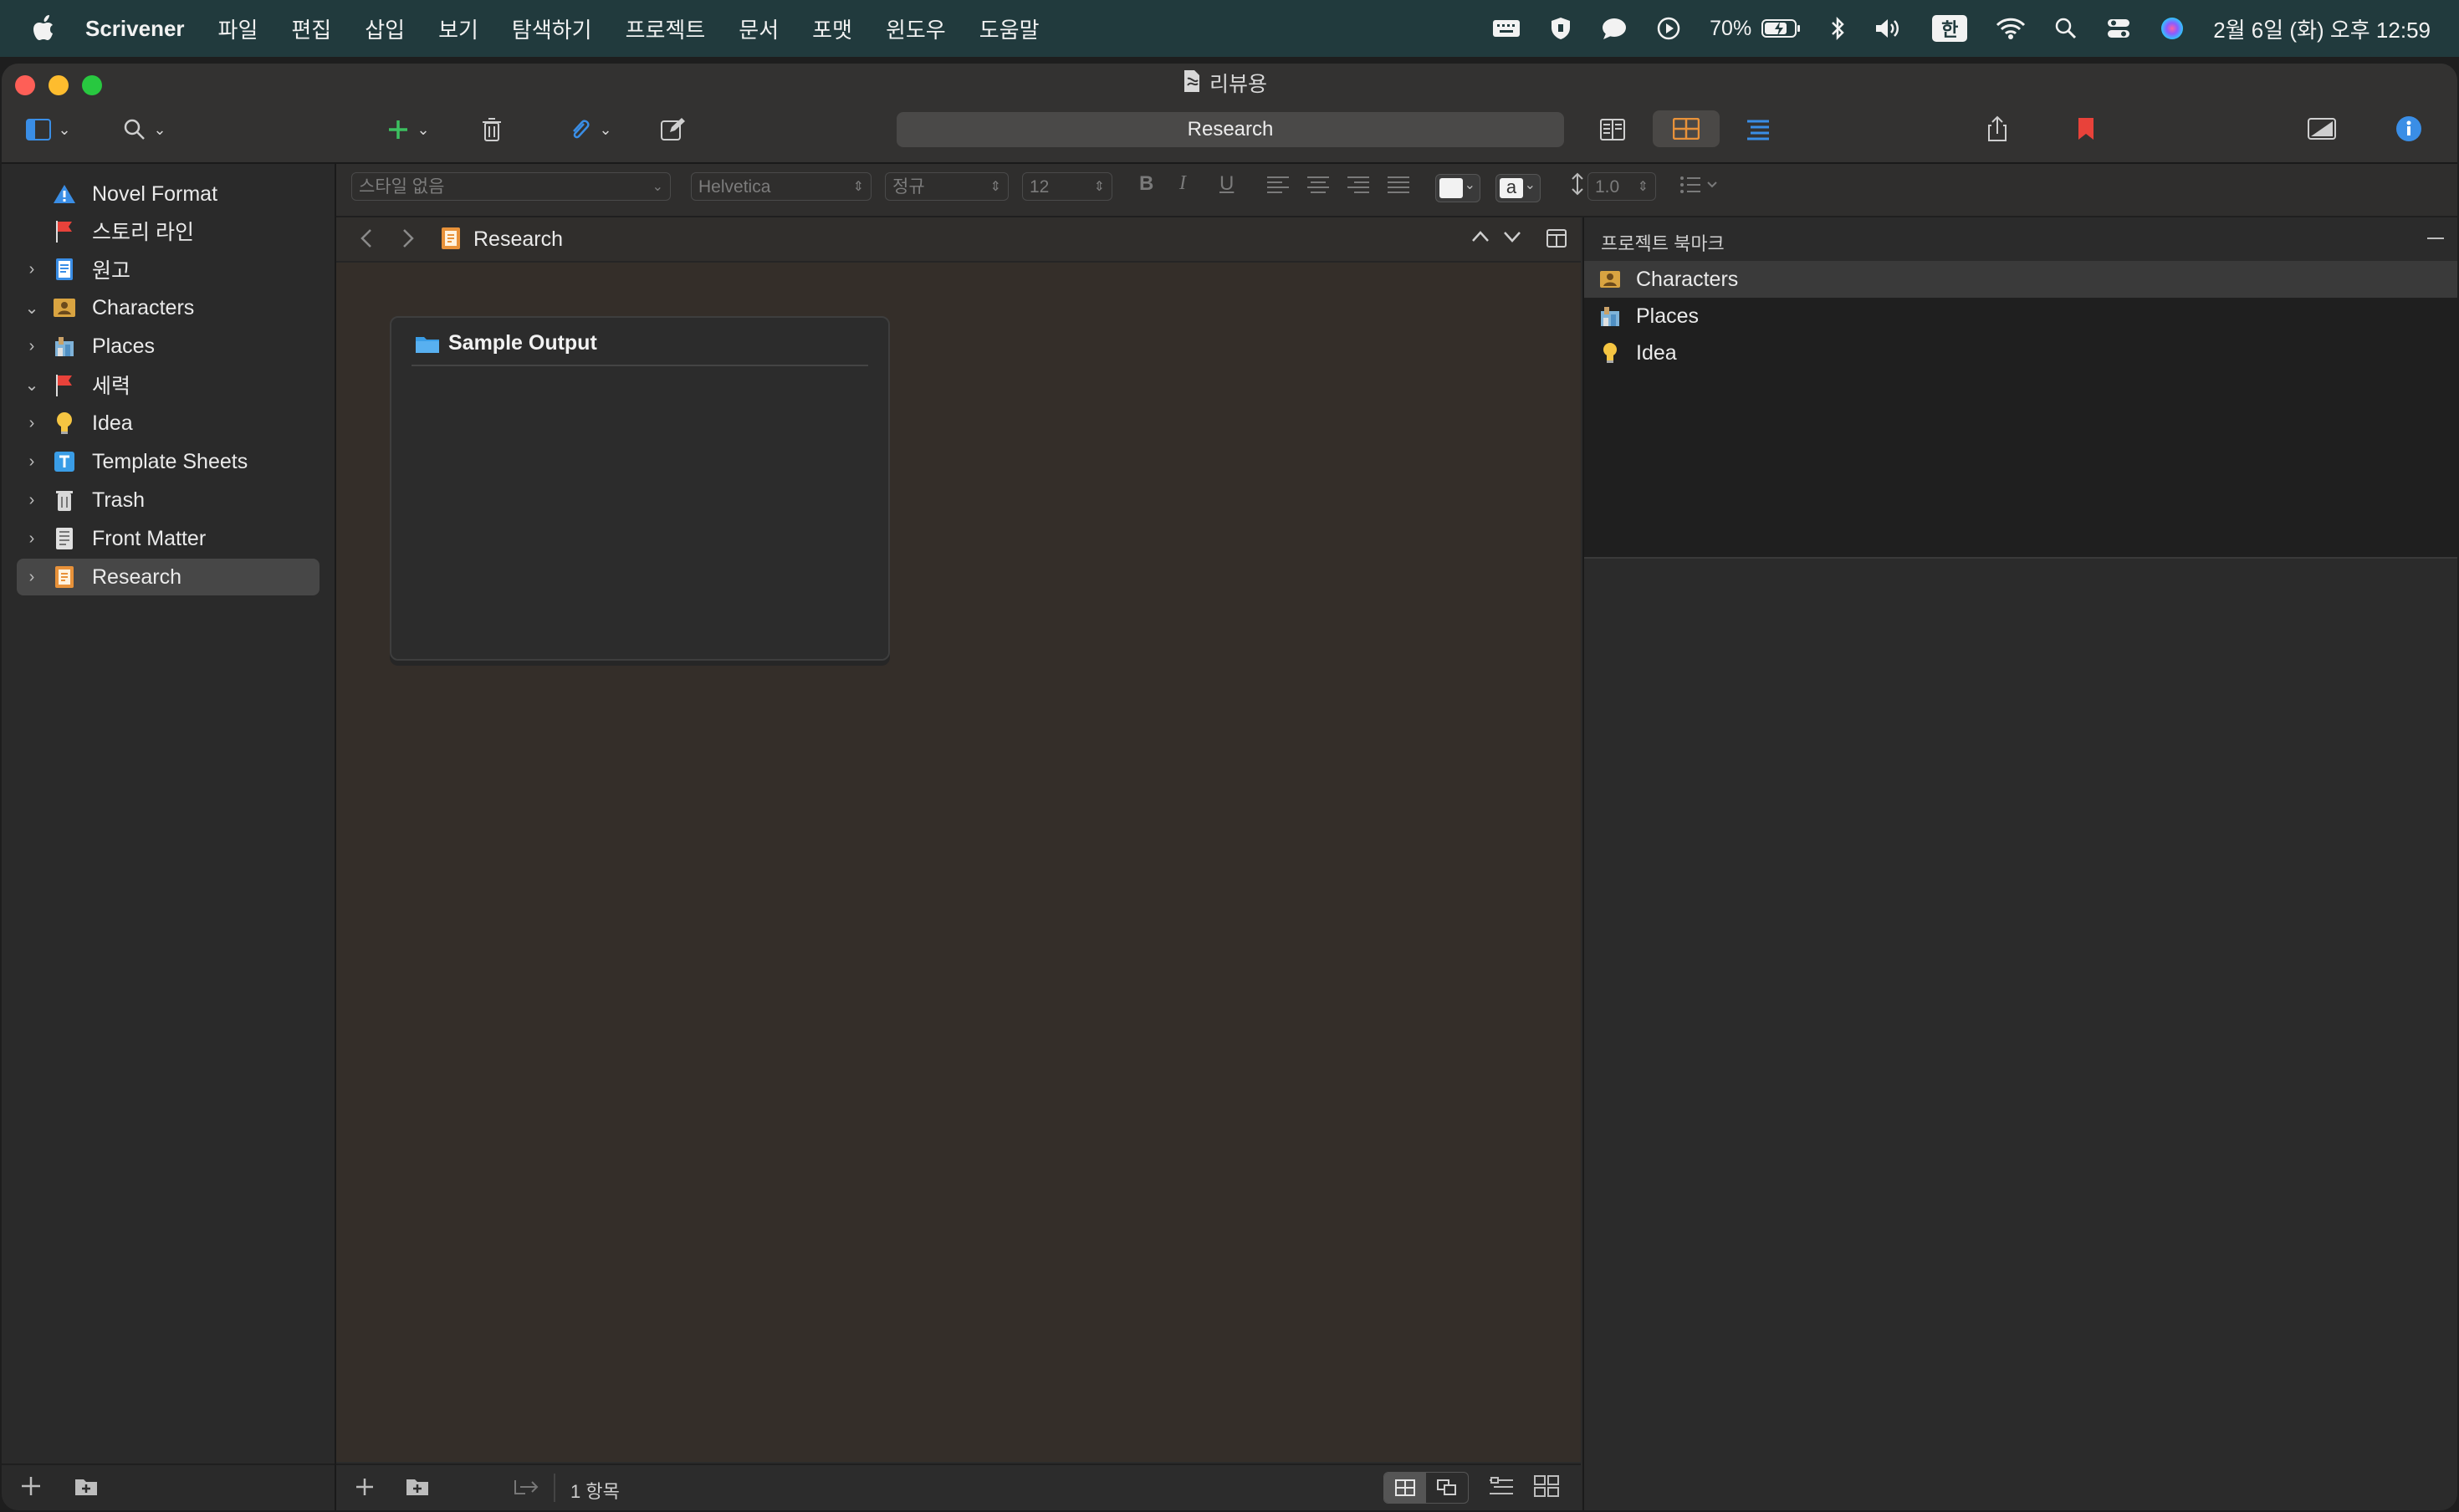 This screenshot has height=1512, width=2459. Describe the element at coordinates (2435, 238) in the screenshot. I see `collapse-icon` at that location.